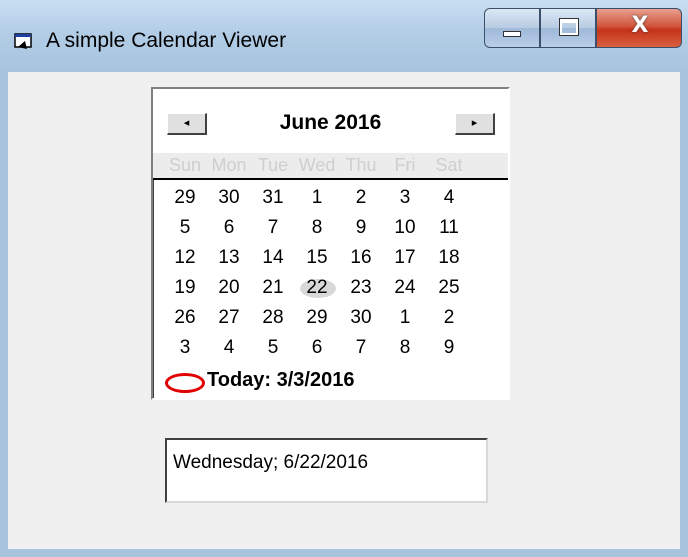 This screenshot has width=688, height=557. What do you see at coordinates (405, 288) in the screenshot?
I see `calendar-day: 24` at bounding box center [405, 288].